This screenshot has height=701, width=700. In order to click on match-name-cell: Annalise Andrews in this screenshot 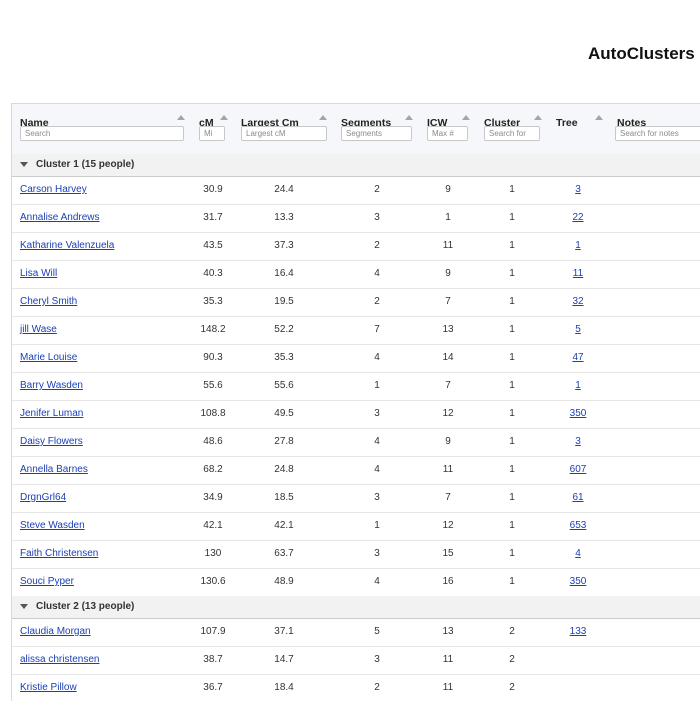, I will do `click(60, 217)`.